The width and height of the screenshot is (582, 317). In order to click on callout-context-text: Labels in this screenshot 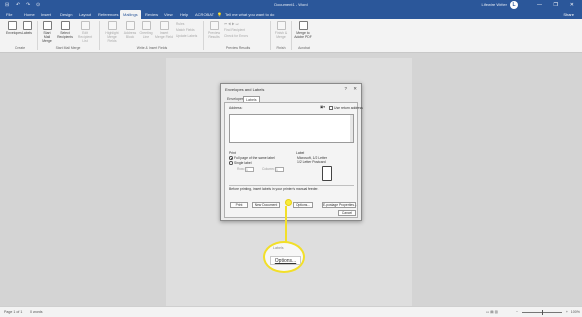, I will do `click(278, 248)`.